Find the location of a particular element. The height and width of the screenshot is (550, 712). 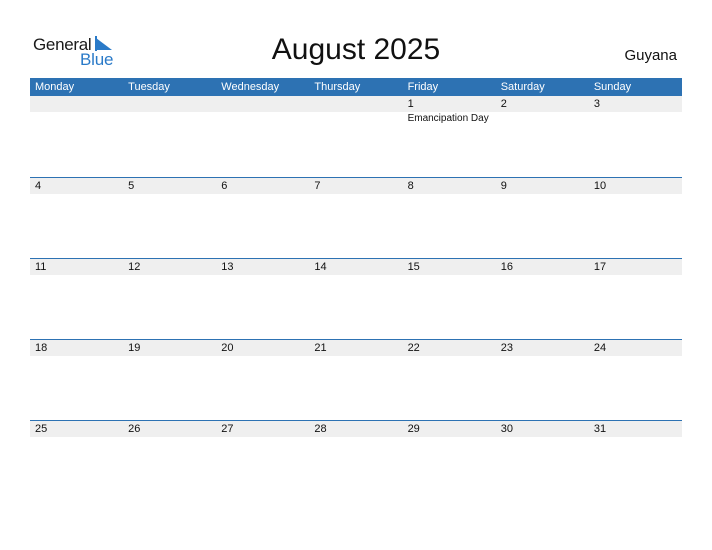

date-strip: 18 19 20 21 22 23 24 is located at coordinates (356, 348).